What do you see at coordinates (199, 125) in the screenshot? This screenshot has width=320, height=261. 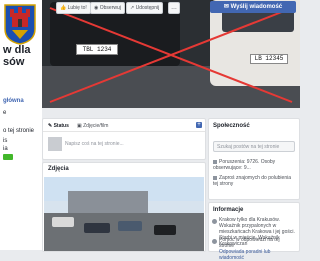 I see `composer-plus-icon: +` at bounding box center [199, 125].